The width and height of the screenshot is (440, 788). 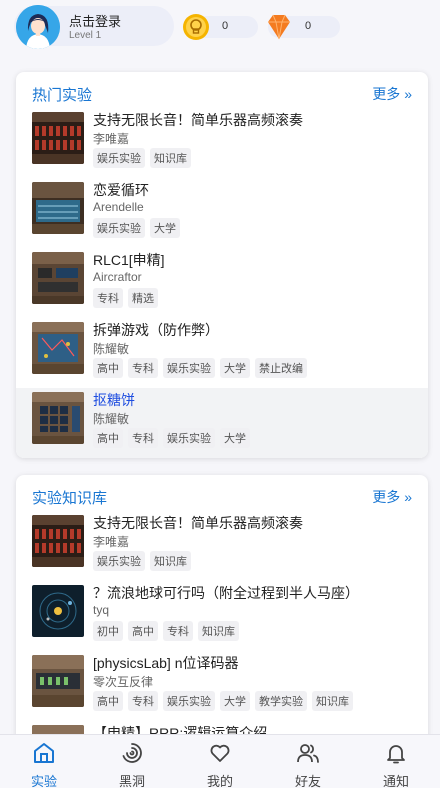 I want to click on nav-experiments: 实验, so click(x=44, y=761).